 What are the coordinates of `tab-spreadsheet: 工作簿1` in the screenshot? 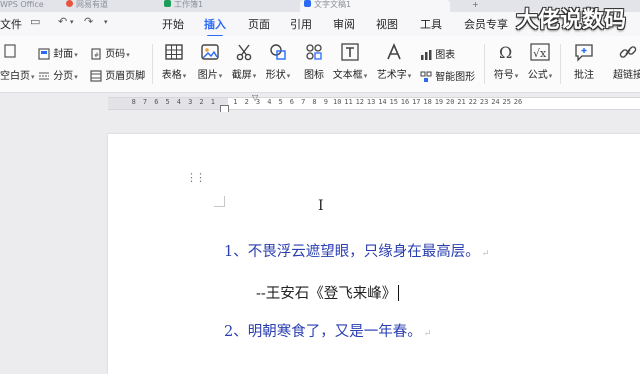 It's located at (206, 6).